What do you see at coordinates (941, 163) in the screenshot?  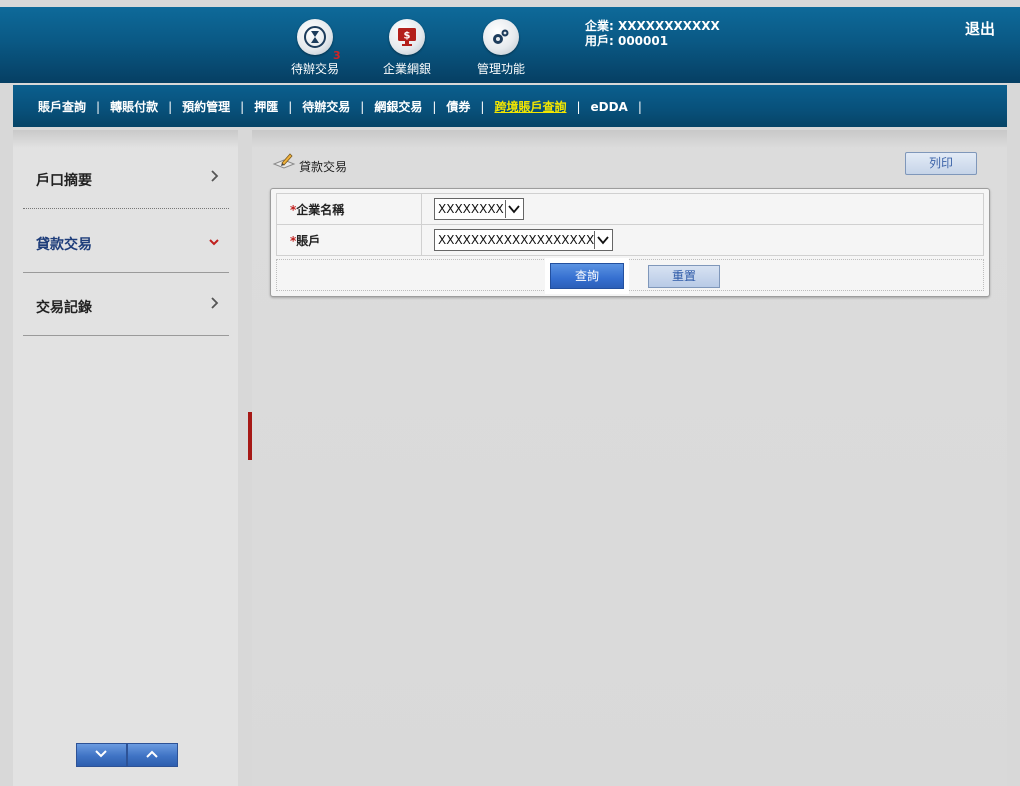 I see `print-button: 列印` at bounding box center [941, 163].